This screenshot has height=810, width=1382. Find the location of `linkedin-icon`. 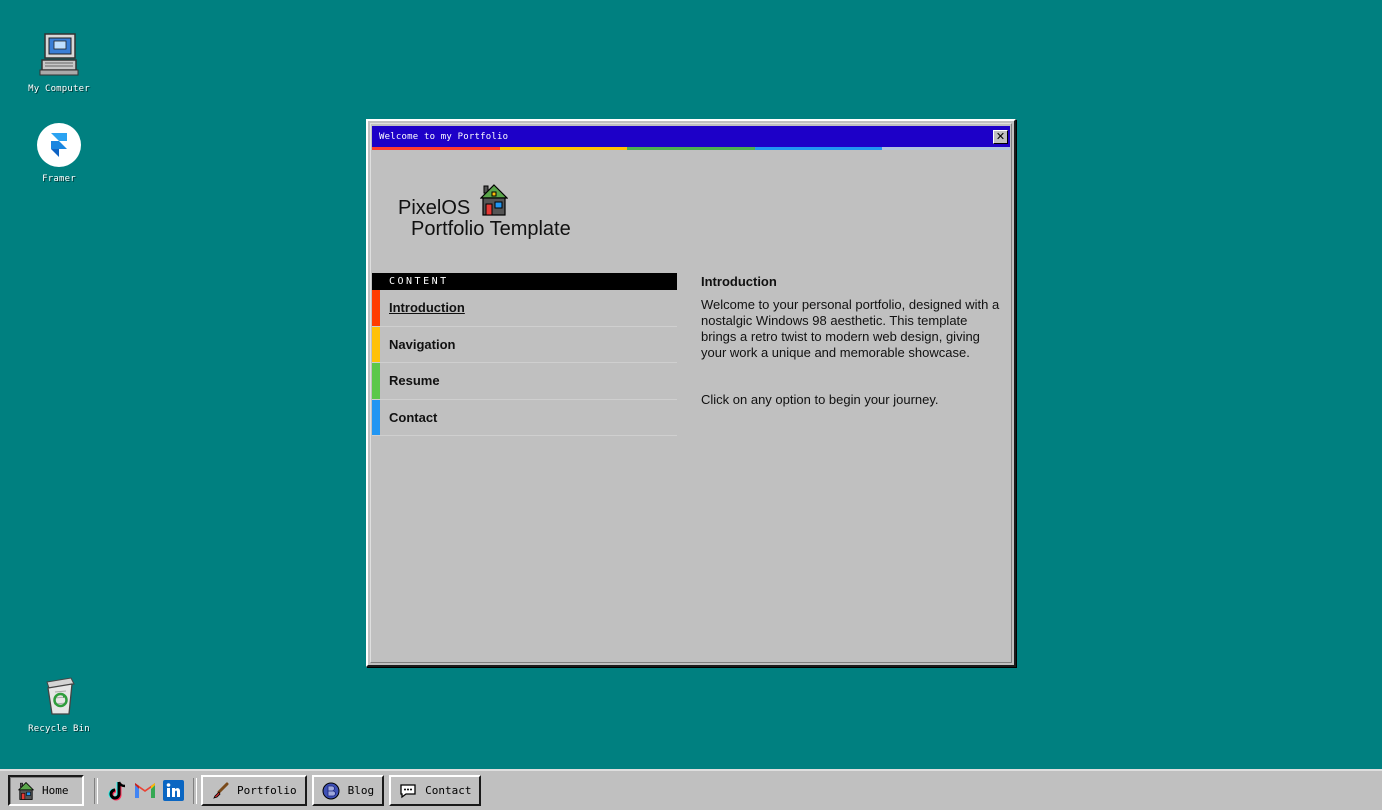

linkedin-icon is located at coordinates (173, 790).